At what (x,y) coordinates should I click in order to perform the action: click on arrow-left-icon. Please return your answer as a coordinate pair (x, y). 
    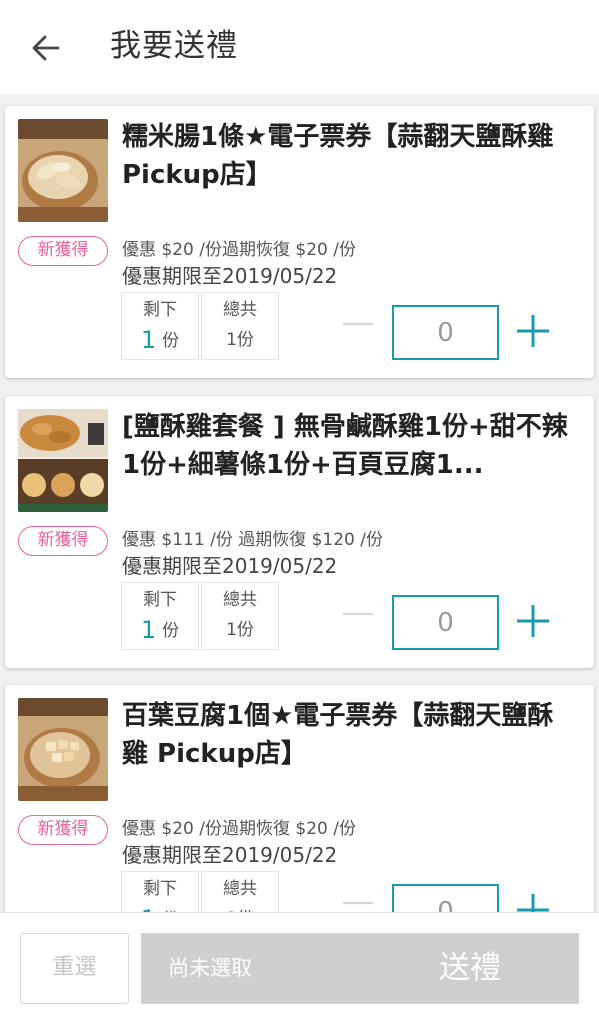
    Looking at the image, I should click on (46, 48).